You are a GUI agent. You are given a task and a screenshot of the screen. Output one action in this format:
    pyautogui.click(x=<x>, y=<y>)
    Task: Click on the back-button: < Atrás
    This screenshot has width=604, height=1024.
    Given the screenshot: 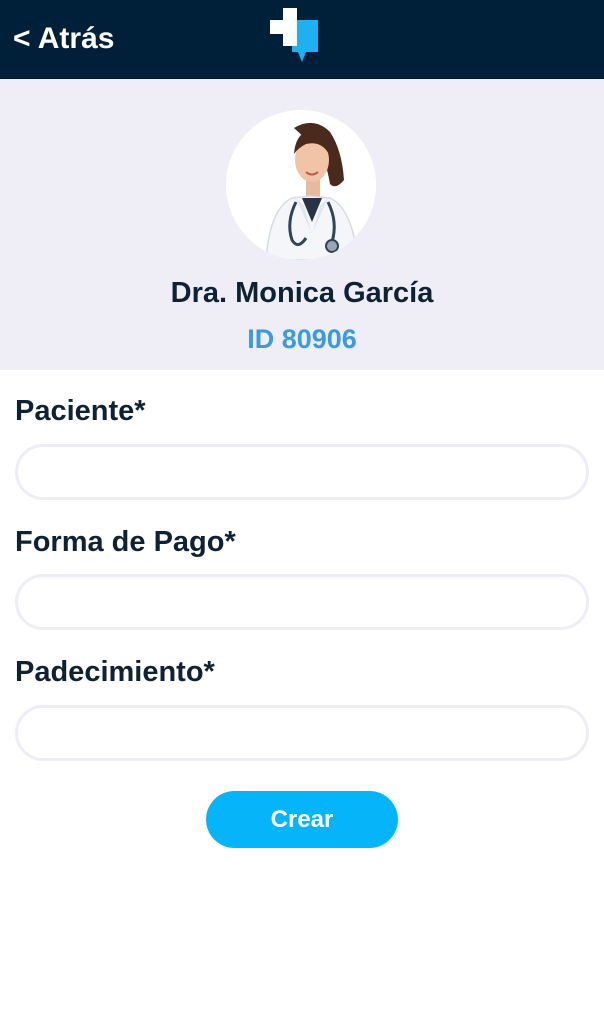 What is the action you would take?
    pyautogui.click(x=63, y=39)
    